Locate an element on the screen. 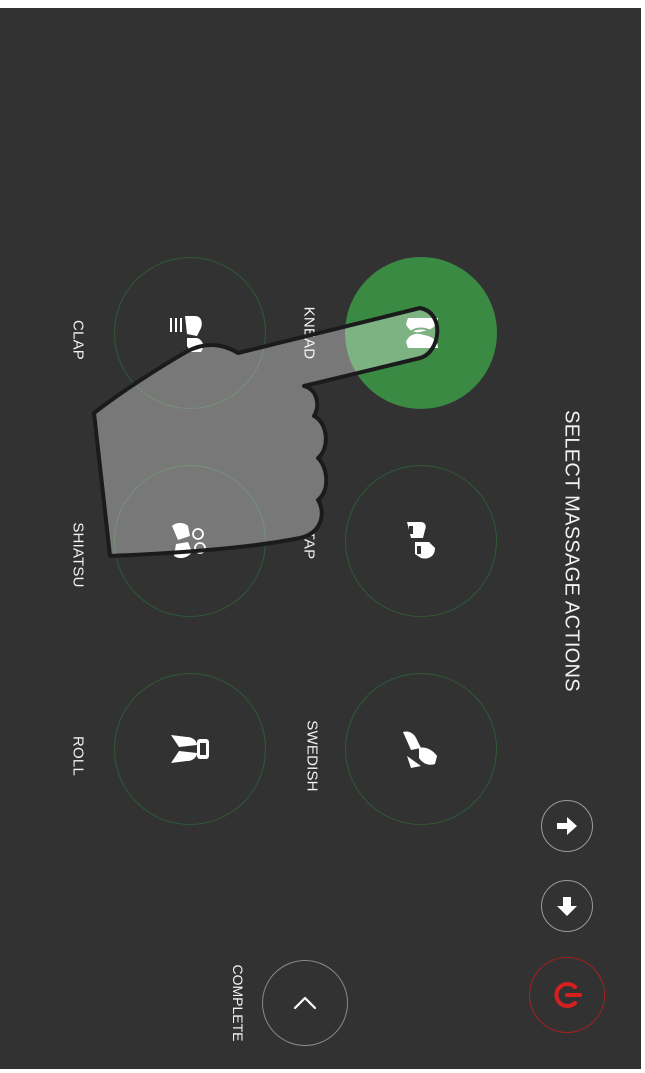 The height and width of the screenshot is (1073, 645). tap-hands-icon is located at coordinates (421, 540).